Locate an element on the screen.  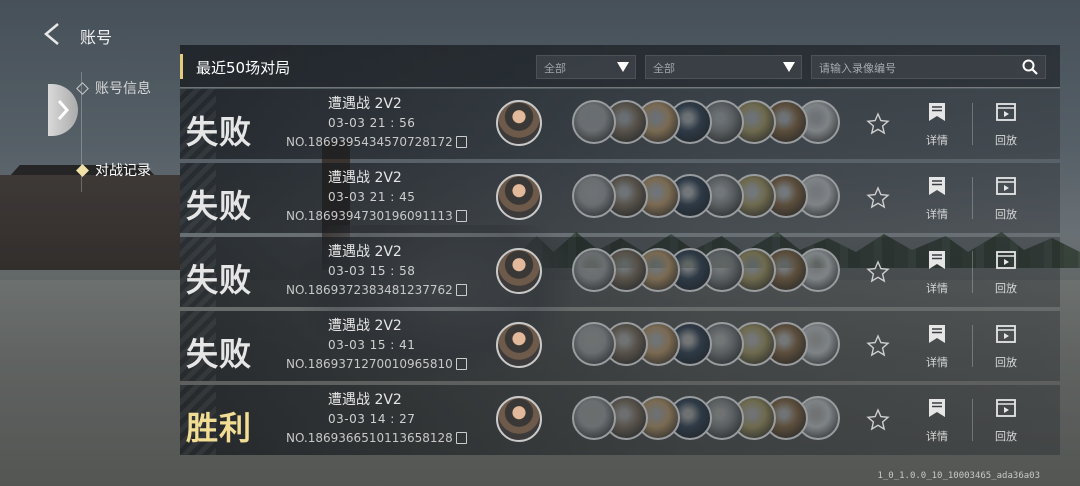
back-arrow-icon is located at coordinates (51, 34).